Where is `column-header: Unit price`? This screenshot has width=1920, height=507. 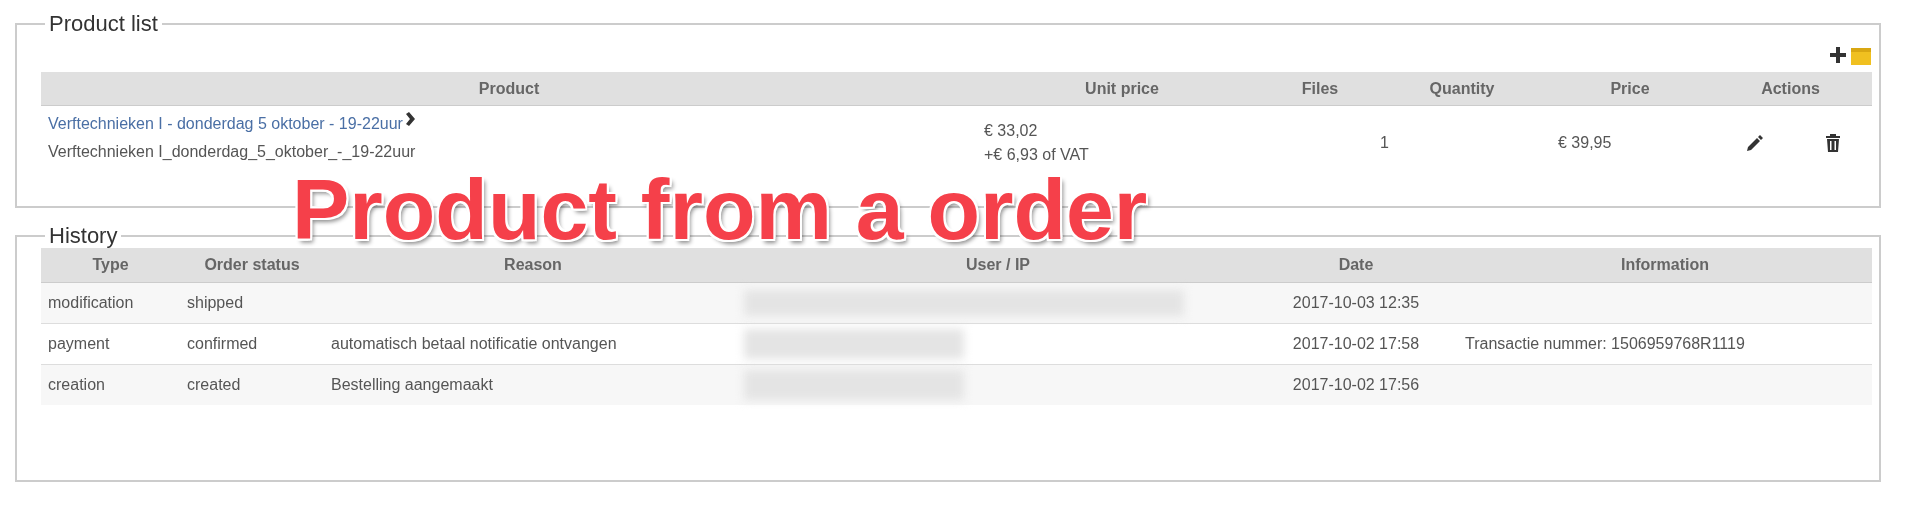 column-header: Unit price is located at coordinates (1122, 89).